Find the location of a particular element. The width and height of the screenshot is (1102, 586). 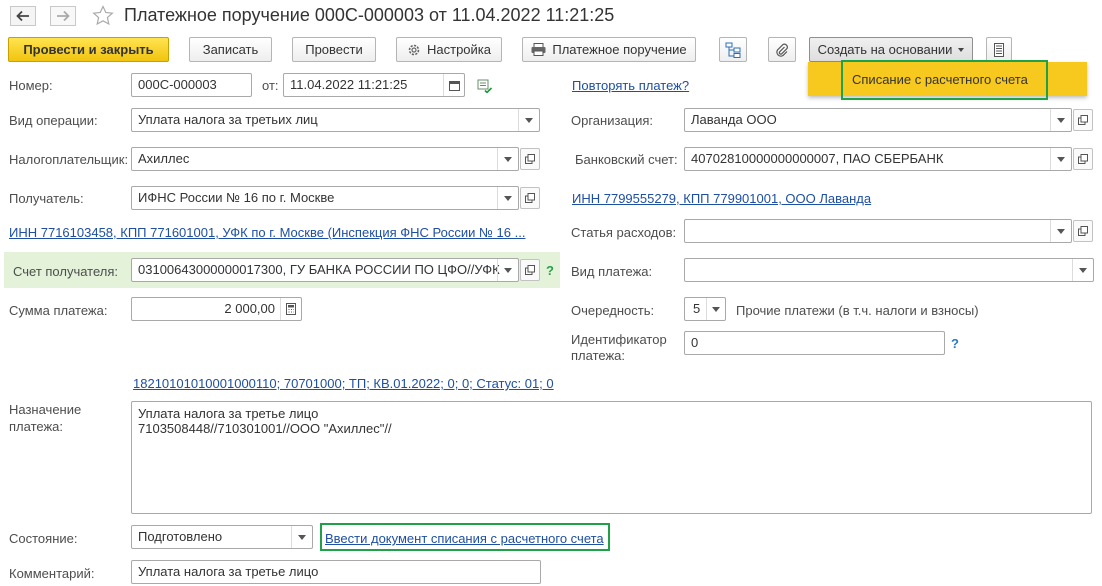

priority-dropdown-button is located at coordinates (715, 309).